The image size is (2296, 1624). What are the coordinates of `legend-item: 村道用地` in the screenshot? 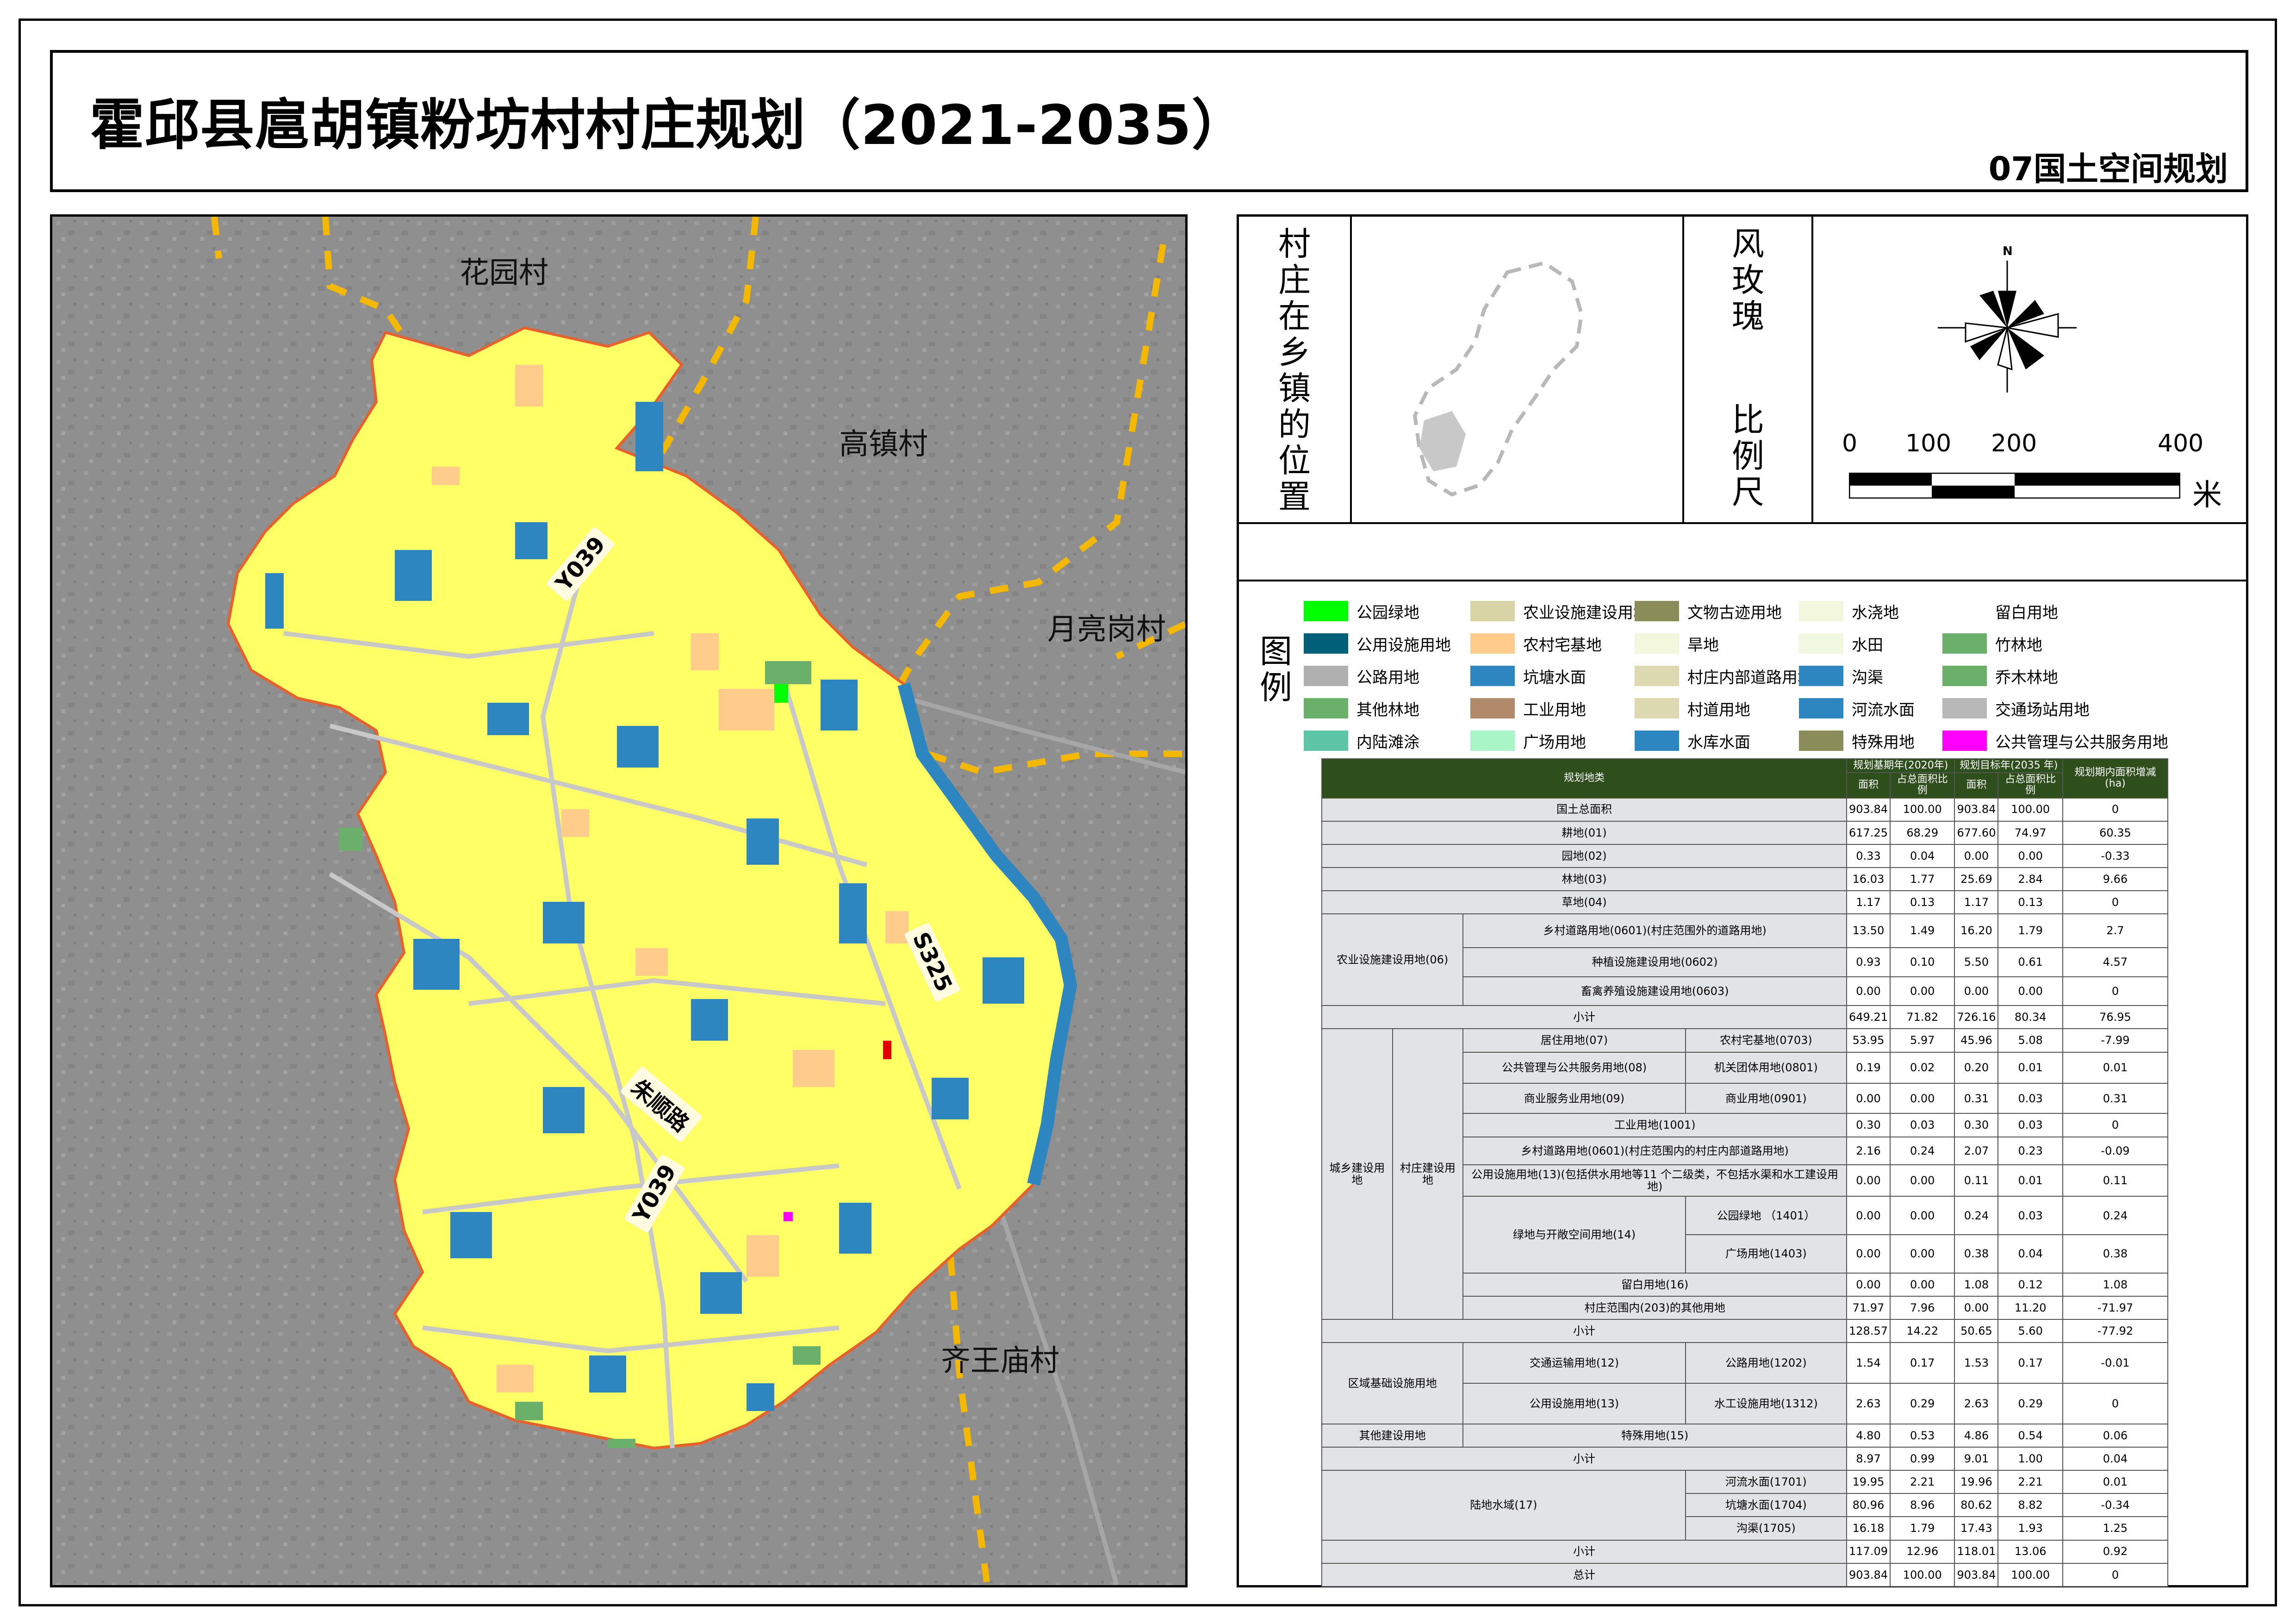 It's located at (1692, 708).